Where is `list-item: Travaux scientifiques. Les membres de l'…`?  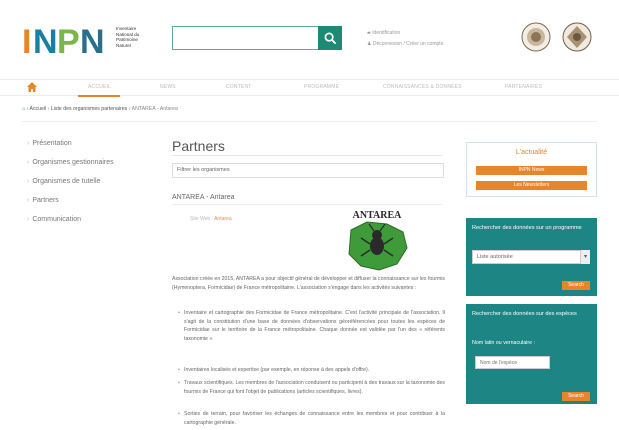 list-item: Travaux scientifiques. Les membres de l'… is located at coordinates (311, 387).